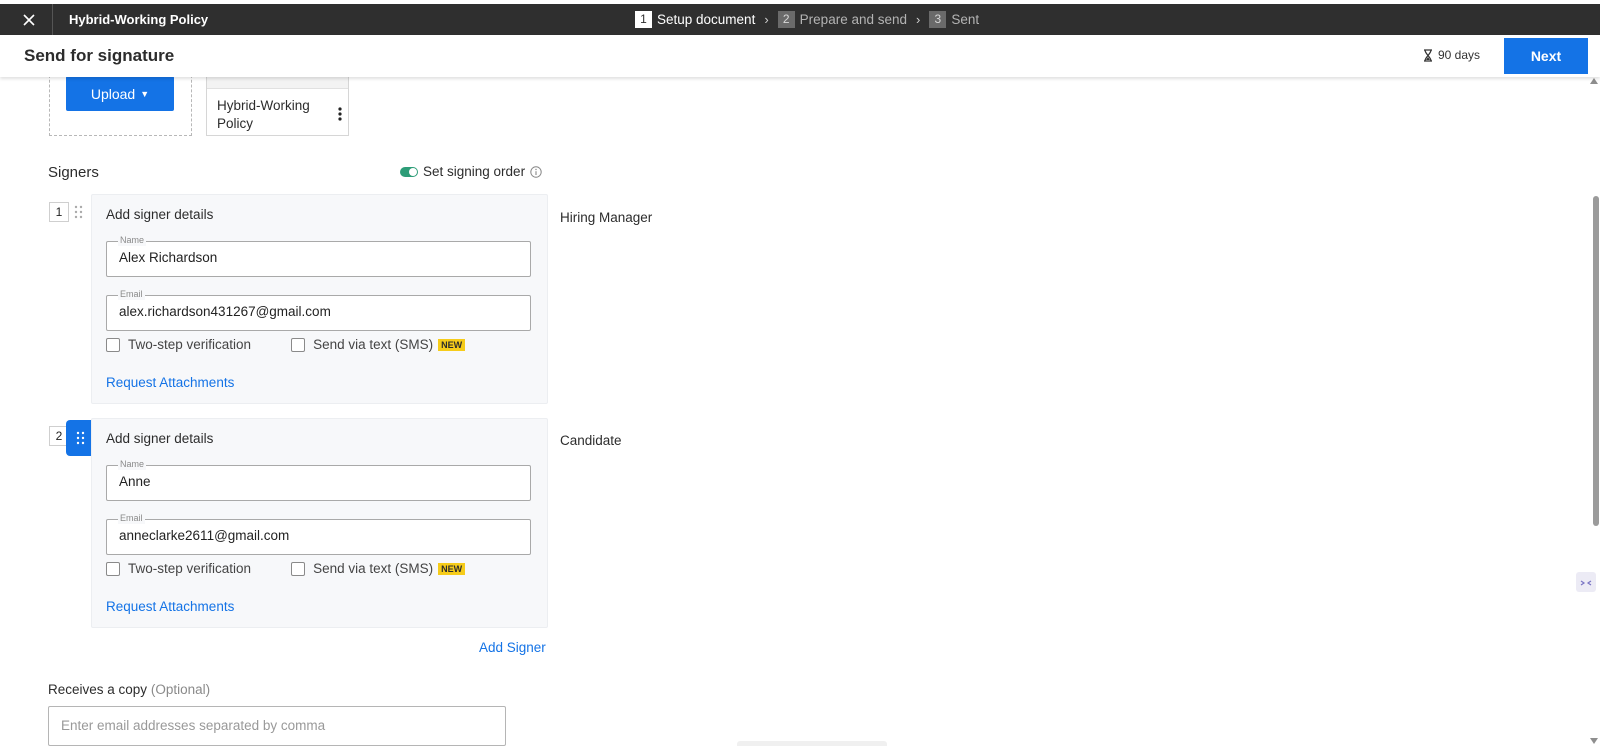 The image size is (1600, 746). Describe the element at coordinates (474, 171) in the screenshot. I see `signing-order-label: Set signing order` at that location.